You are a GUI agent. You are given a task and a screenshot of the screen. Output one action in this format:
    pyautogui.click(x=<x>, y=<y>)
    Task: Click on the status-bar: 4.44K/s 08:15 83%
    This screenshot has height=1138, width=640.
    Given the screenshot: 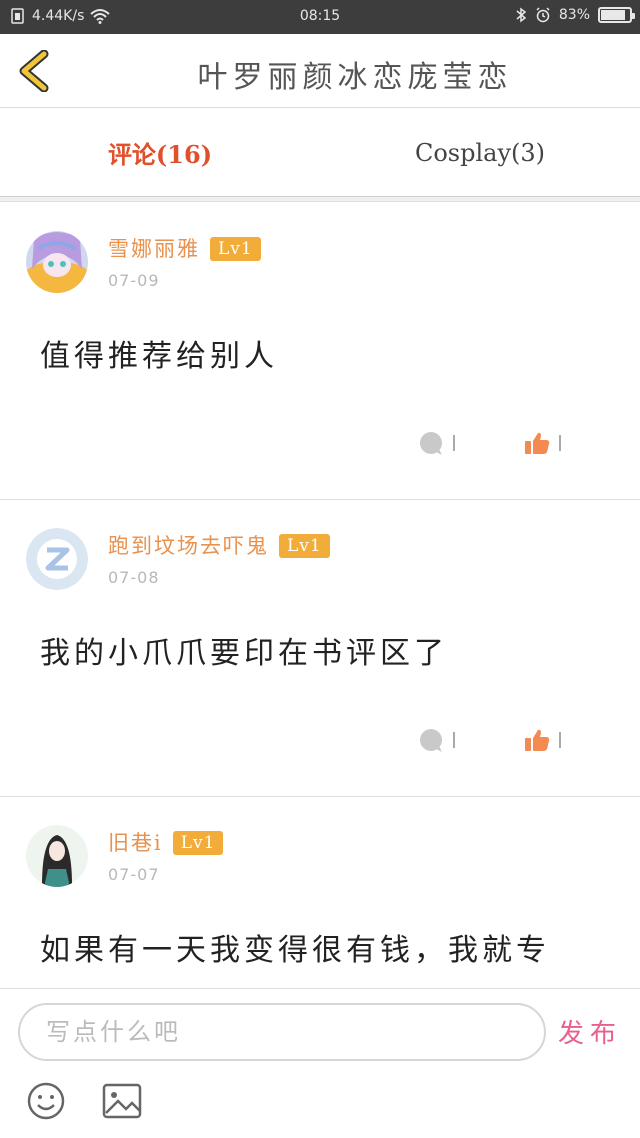 What is the action you would take?
    pyautogui.click(x=320, y=17)
    